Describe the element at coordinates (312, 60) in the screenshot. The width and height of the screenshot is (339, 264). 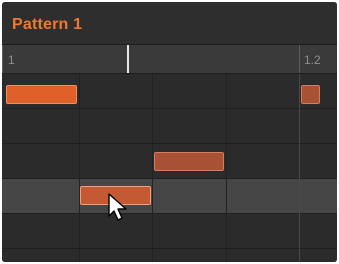
I see `ruler-bar-1-2-label: 1.2` at that location.